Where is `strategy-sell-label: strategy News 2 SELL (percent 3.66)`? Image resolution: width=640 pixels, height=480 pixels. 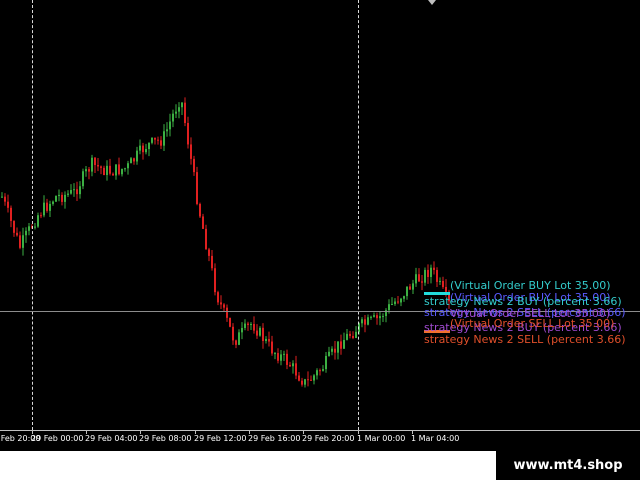 strategy-sell-label: strategy News 2 SELL (percent 3.66) is located at coordinates (525, 339).